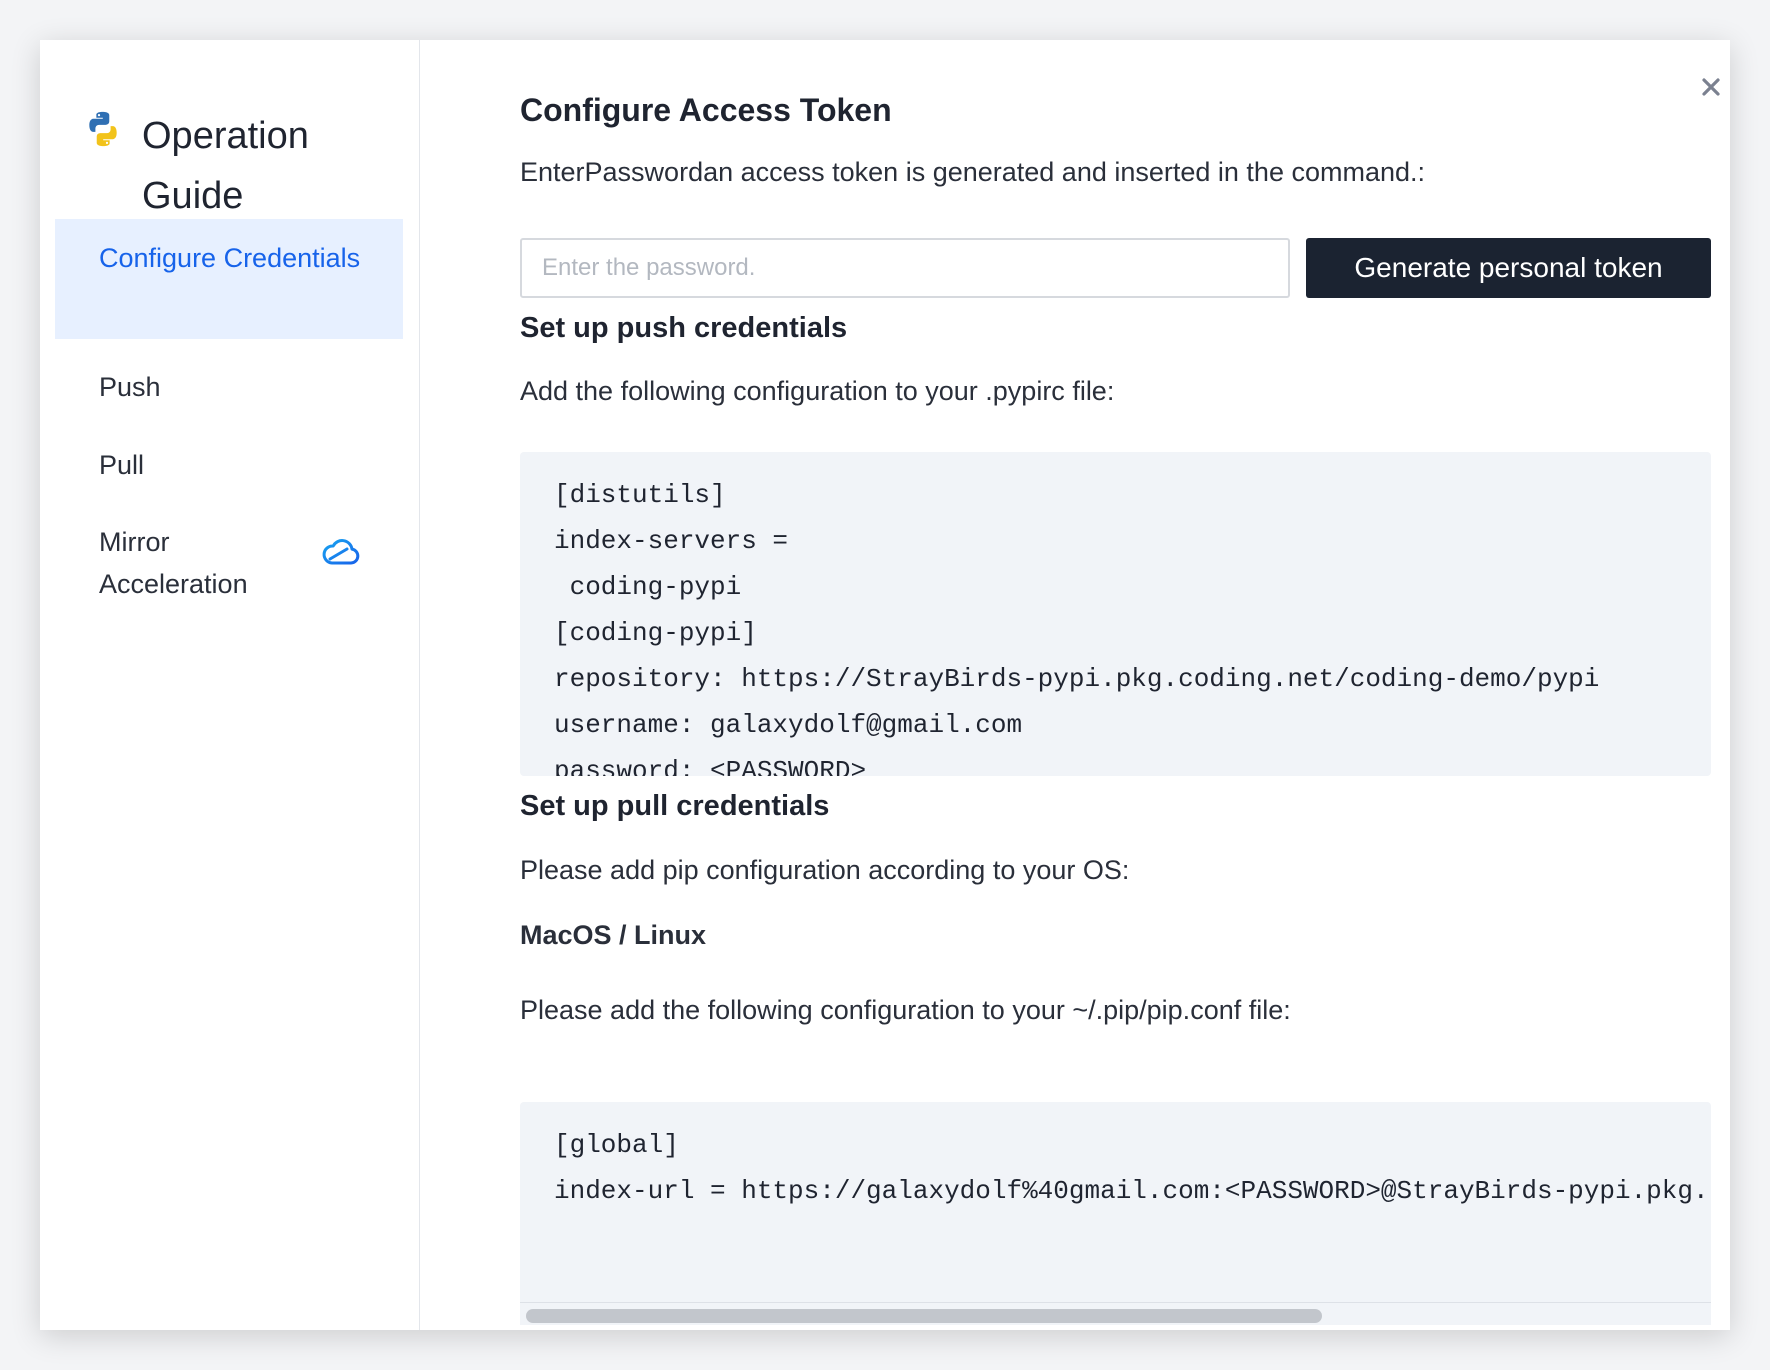 Image resolution: width=1770 pixels, height=1370 pixels. I want to click on scrollbar-thumb, so click(924, 1316).